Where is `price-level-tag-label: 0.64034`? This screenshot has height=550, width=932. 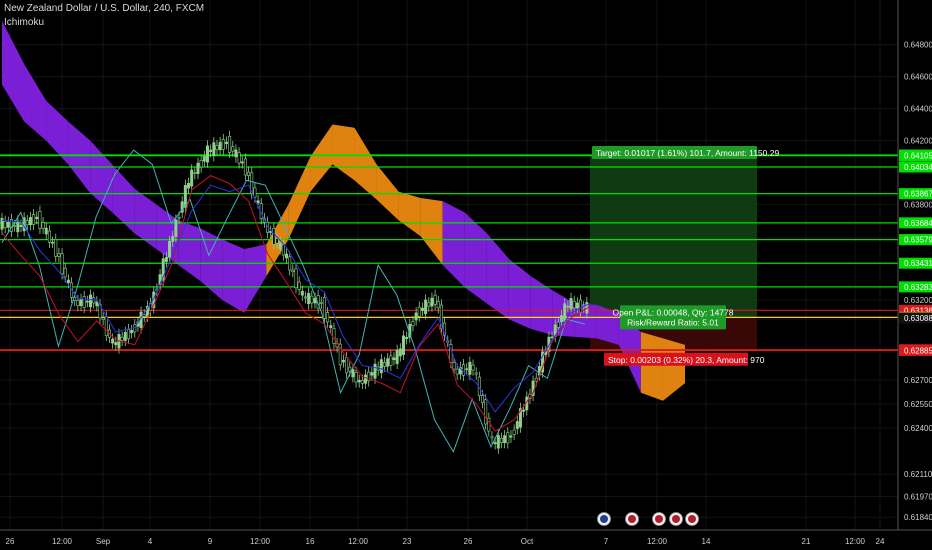
price-level-tag-label: 0.64034 is located at coordinates (918, 167).